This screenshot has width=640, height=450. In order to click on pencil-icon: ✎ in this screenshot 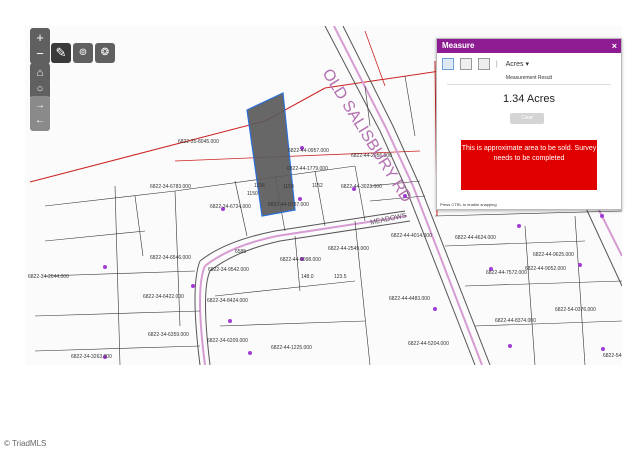, I will do `click(61, 52)`.